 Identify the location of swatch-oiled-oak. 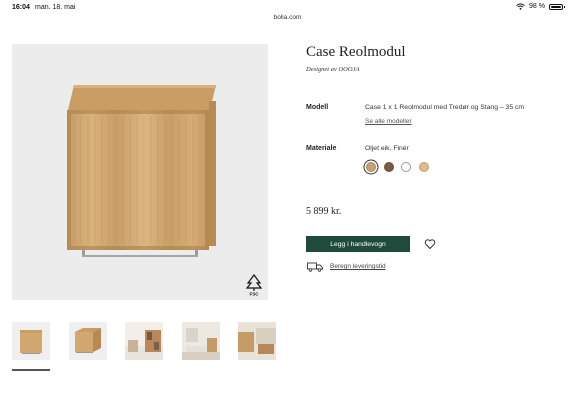
(371, 167).